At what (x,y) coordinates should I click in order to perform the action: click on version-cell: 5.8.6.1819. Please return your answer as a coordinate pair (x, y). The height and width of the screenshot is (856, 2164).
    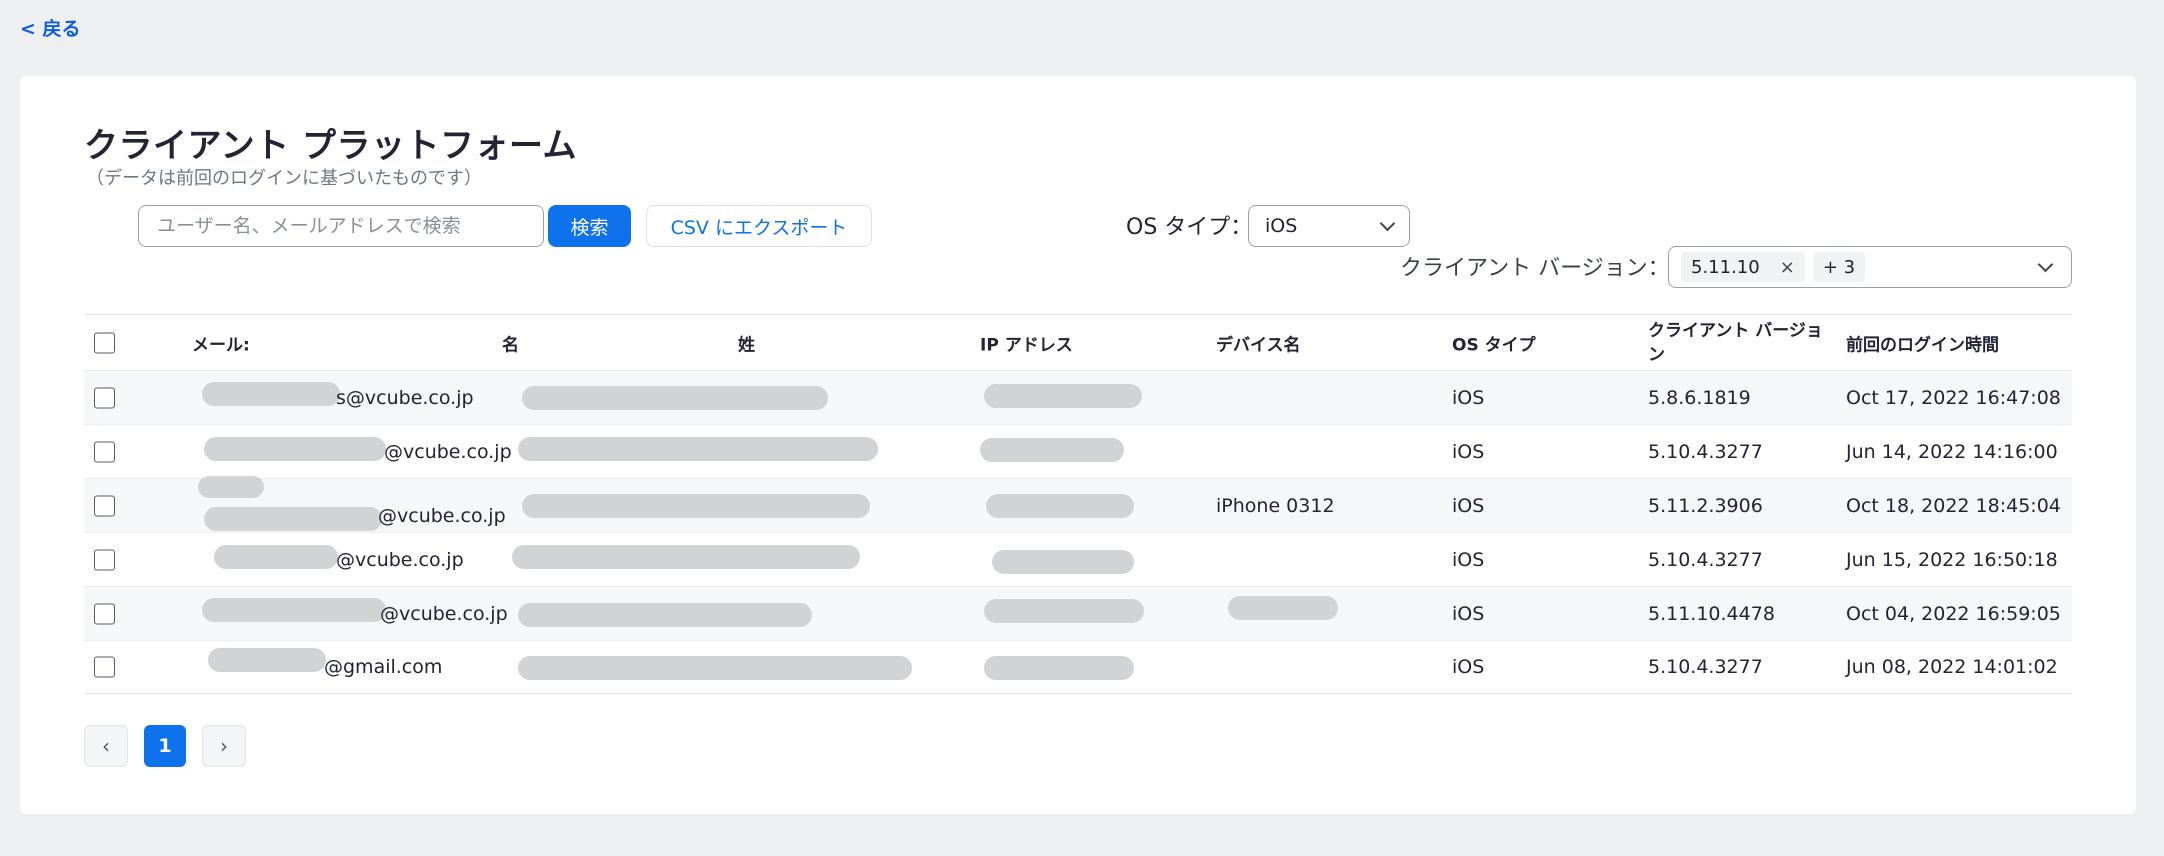
    Looking at the image, I should click on (1699, 397).